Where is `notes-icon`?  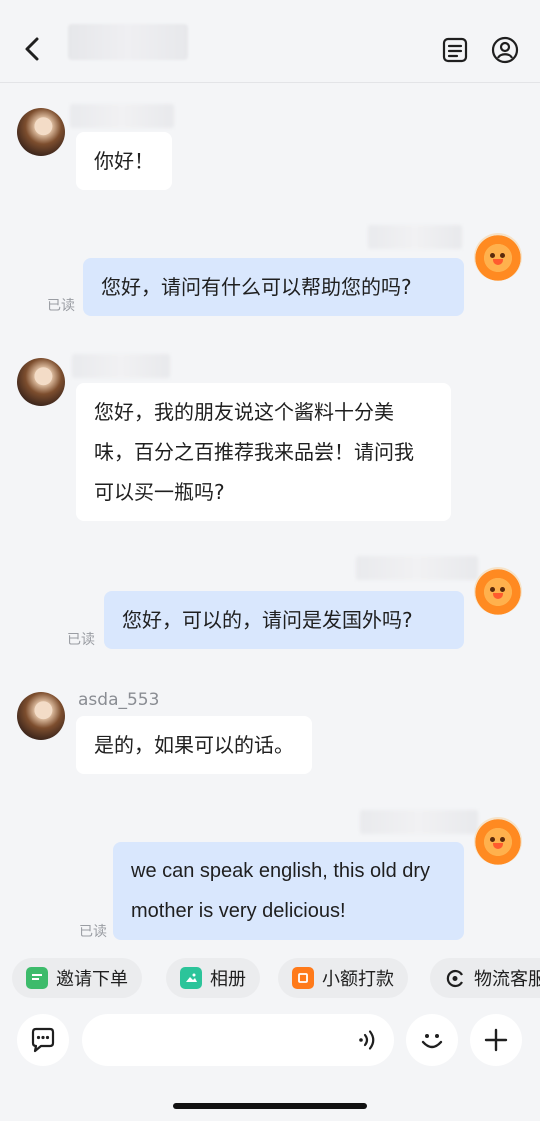 notes-icon is located at coordinates (455, 50).